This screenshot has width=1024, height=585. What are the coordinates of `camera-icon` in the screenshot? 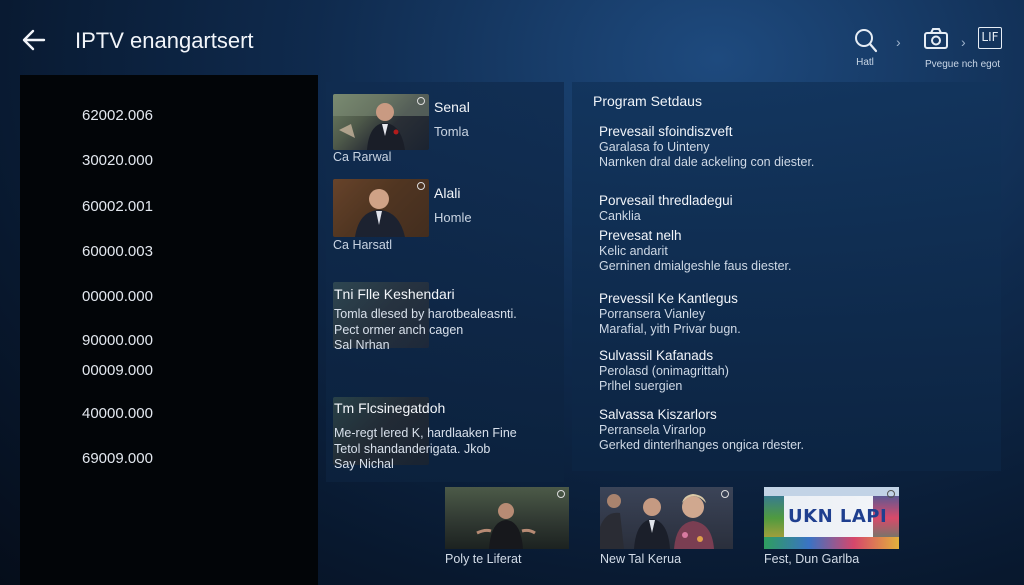 It's located at (936, 38).